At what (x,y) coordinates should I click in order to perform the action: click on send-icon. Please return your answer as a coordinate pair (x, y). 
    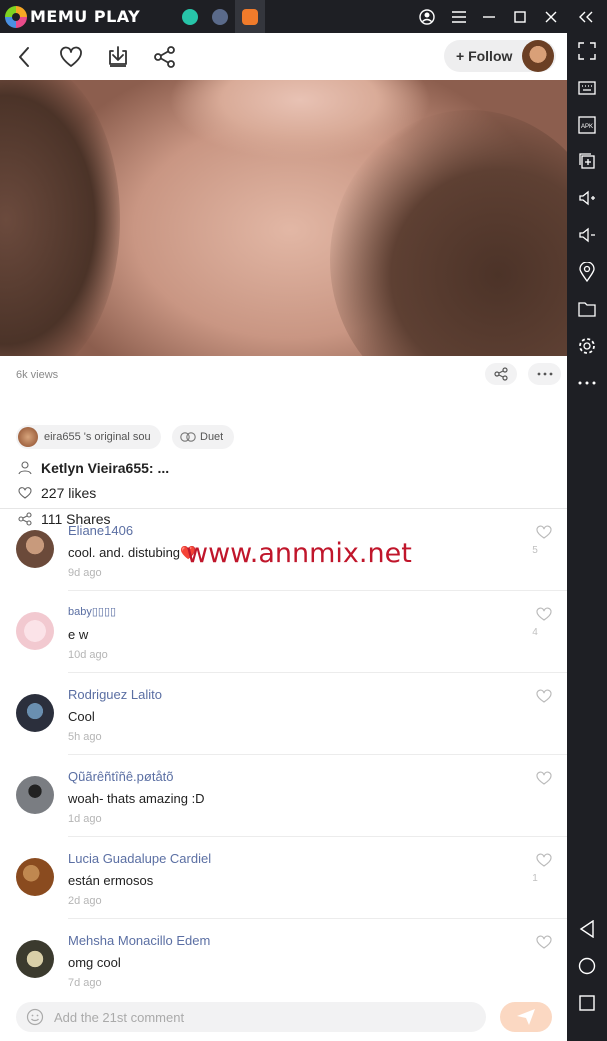
    Looking at the image, I should click on (526, 1017).